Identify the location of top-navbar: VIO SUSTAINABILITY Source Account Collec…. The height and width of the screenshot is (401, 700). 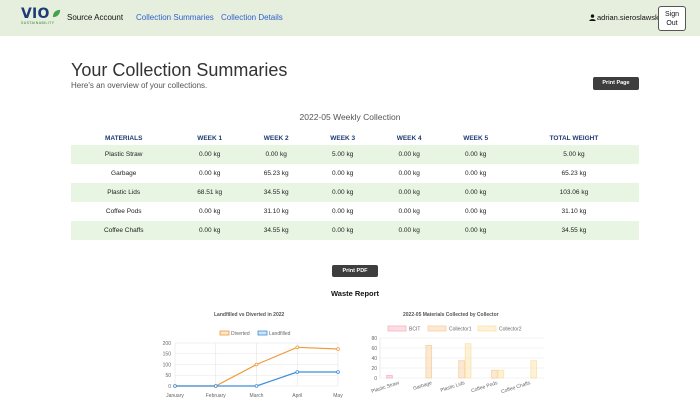
(350, 18).